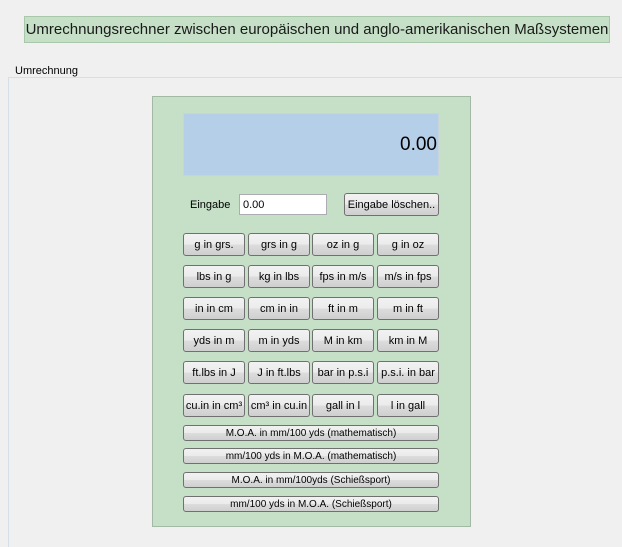  What do you see at coordinates (279, 405) in the screenshot?
I see `cm3-in-cuin-button: cm³ in cu.in` at bounding box center [279, 405].